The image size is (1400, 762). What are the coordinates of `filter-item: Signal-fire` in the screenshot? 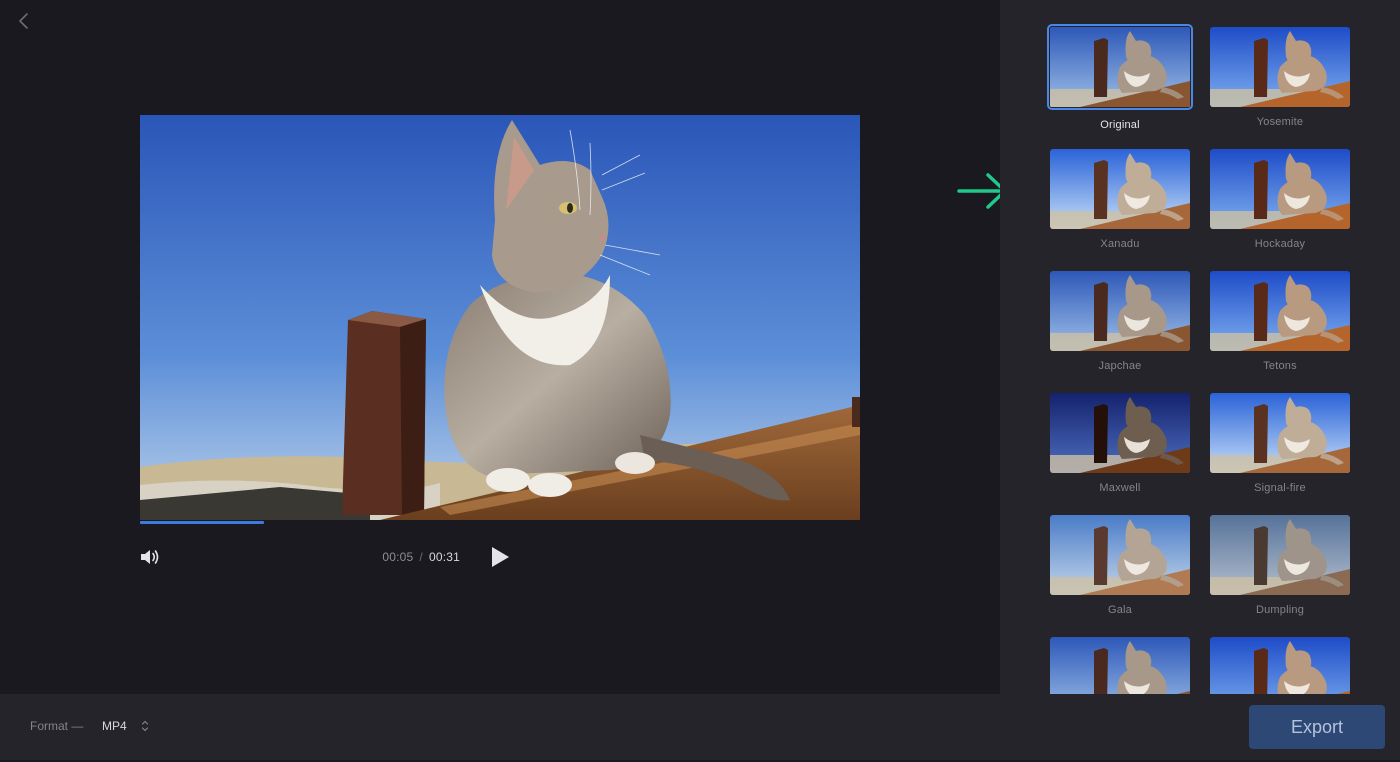 It's located at (1280, 443).